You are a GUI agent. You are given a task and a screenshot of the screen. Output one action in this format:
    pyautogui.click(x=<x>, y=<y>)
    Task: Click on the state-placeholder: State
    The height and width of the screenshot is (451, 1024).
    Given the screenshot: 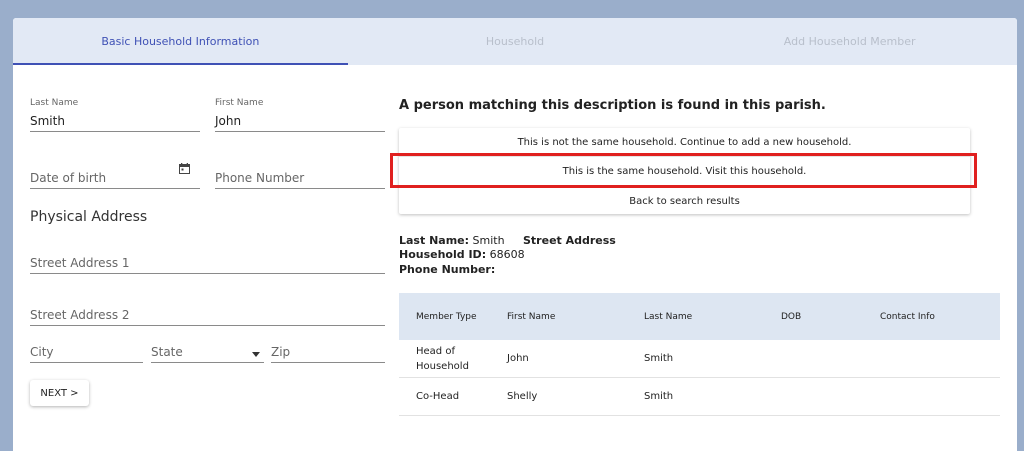 What is the action you would take?
    pyautogui.click(x=167, y=352)
    